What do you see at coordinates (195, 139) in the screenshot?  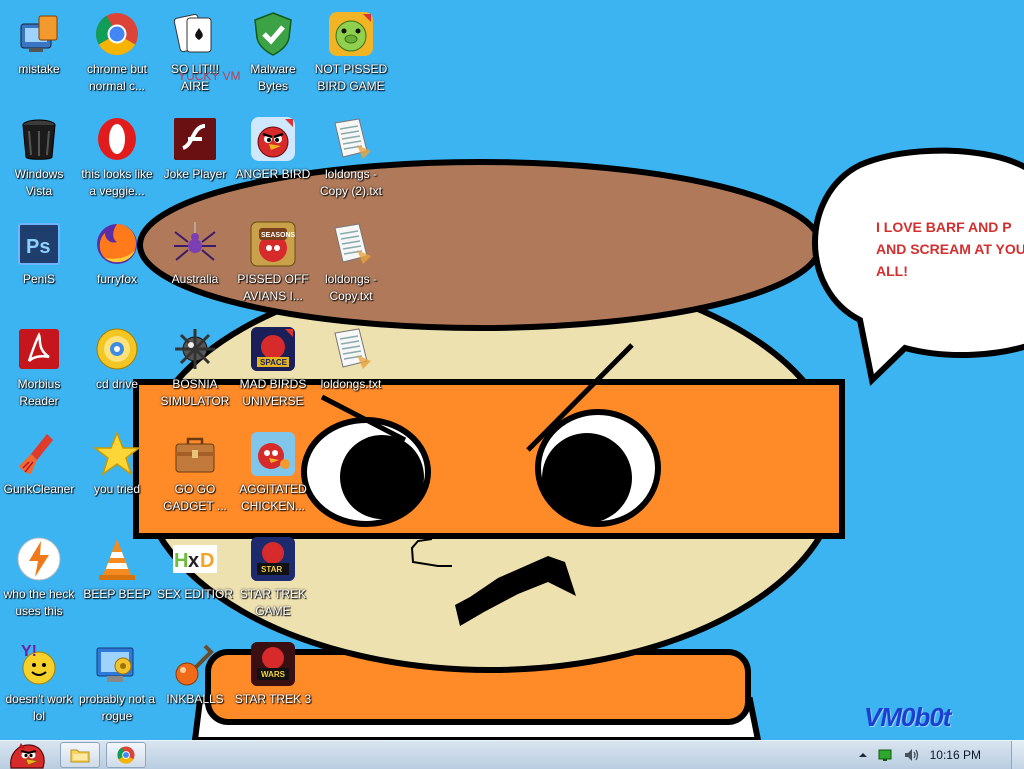 I see `flash-icon` at bounding box center [195, 139].